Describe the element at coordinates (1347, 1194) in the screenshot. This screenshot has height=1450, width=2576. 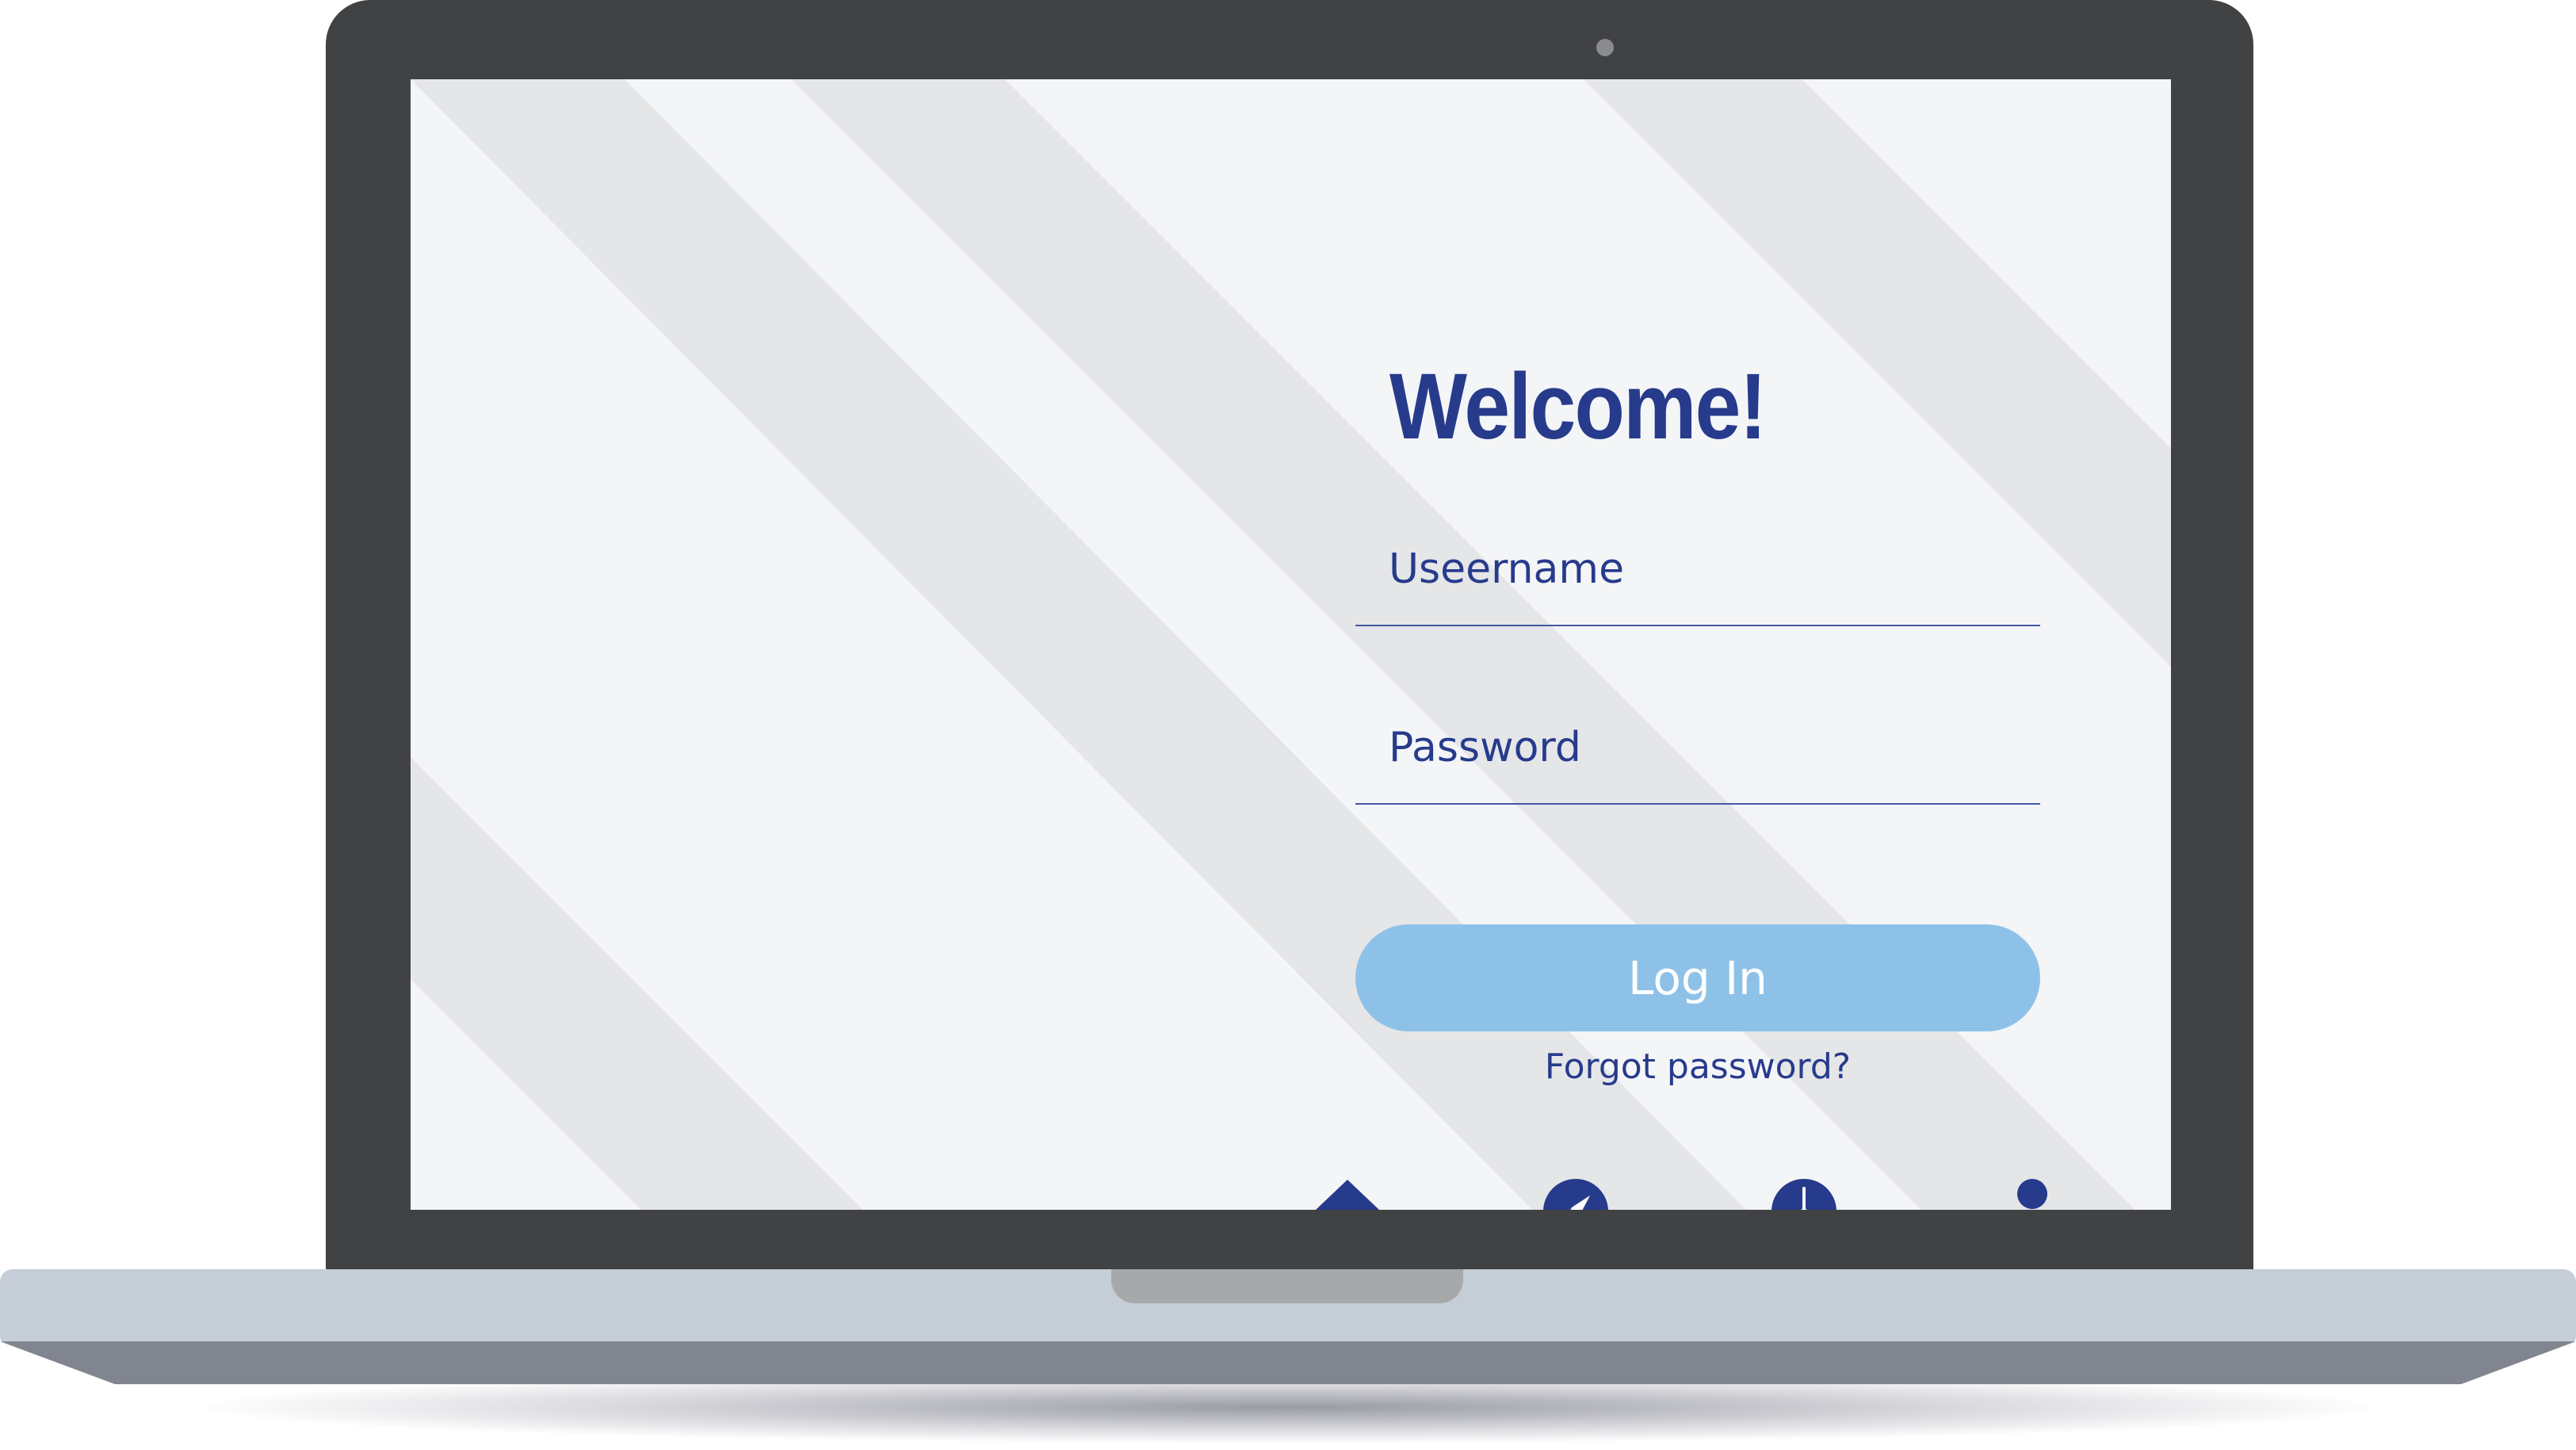
I see `home-icon` at that location.